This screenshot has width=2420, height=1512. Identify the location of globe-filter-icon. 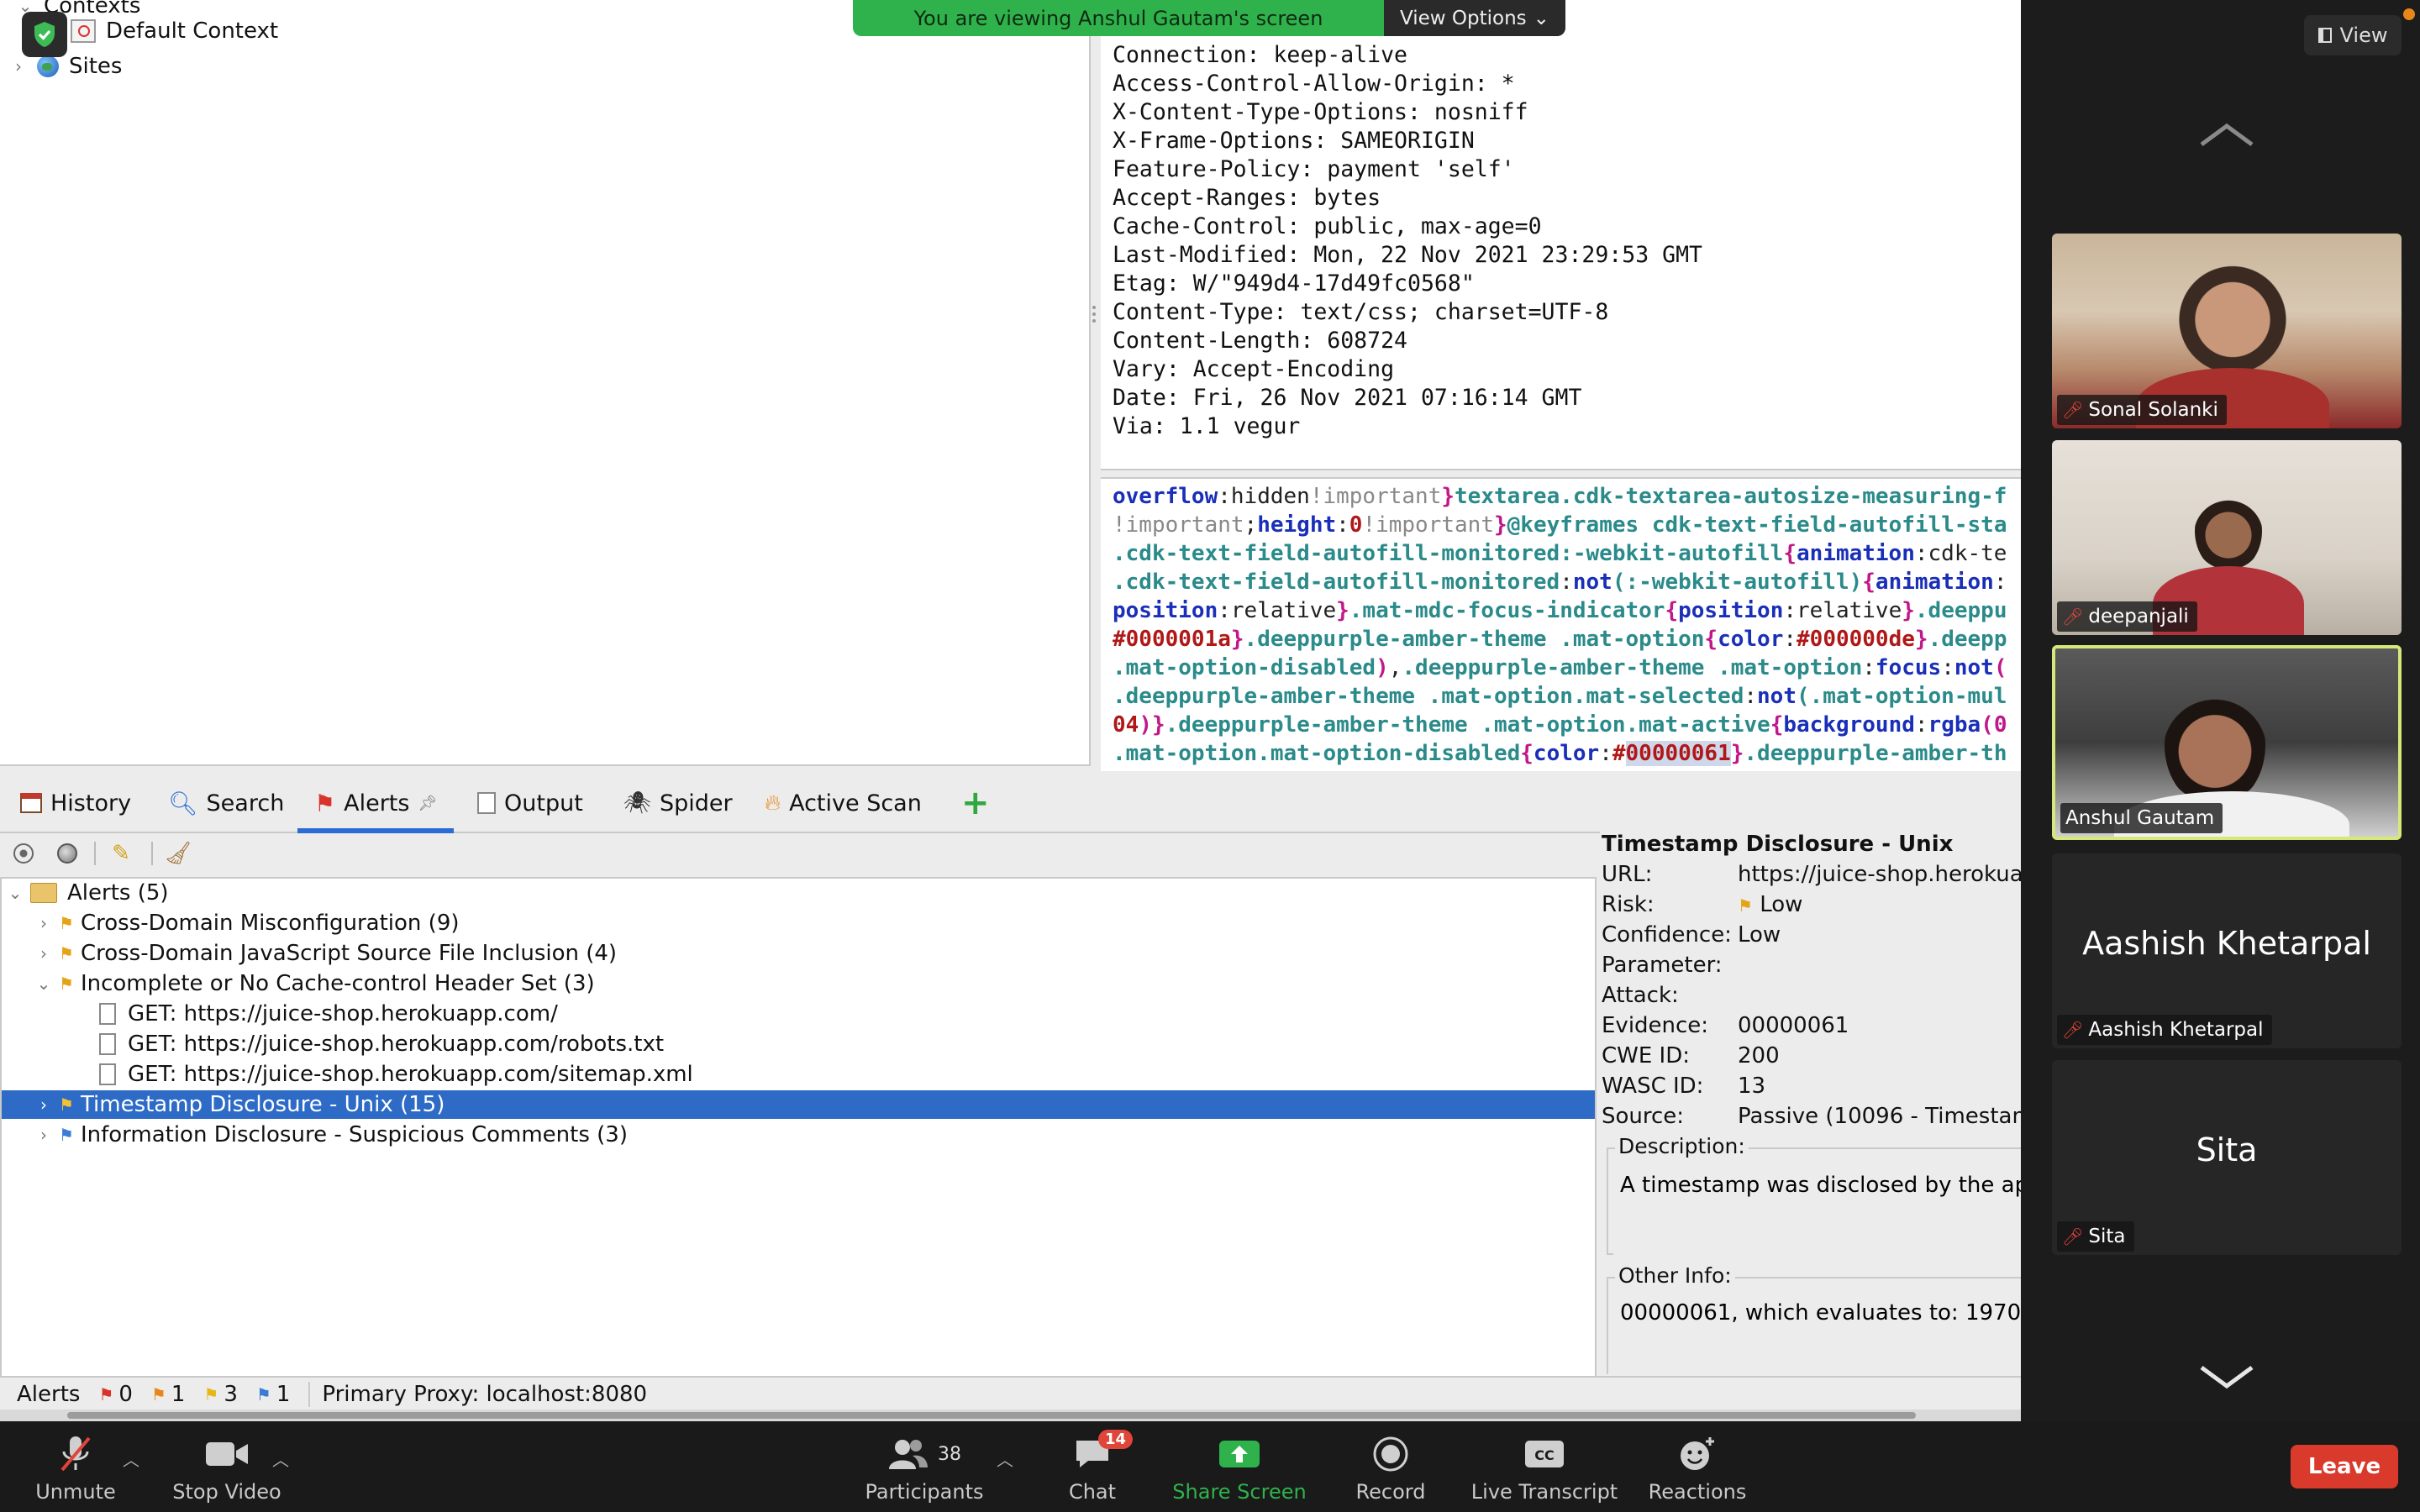
(67, 853).